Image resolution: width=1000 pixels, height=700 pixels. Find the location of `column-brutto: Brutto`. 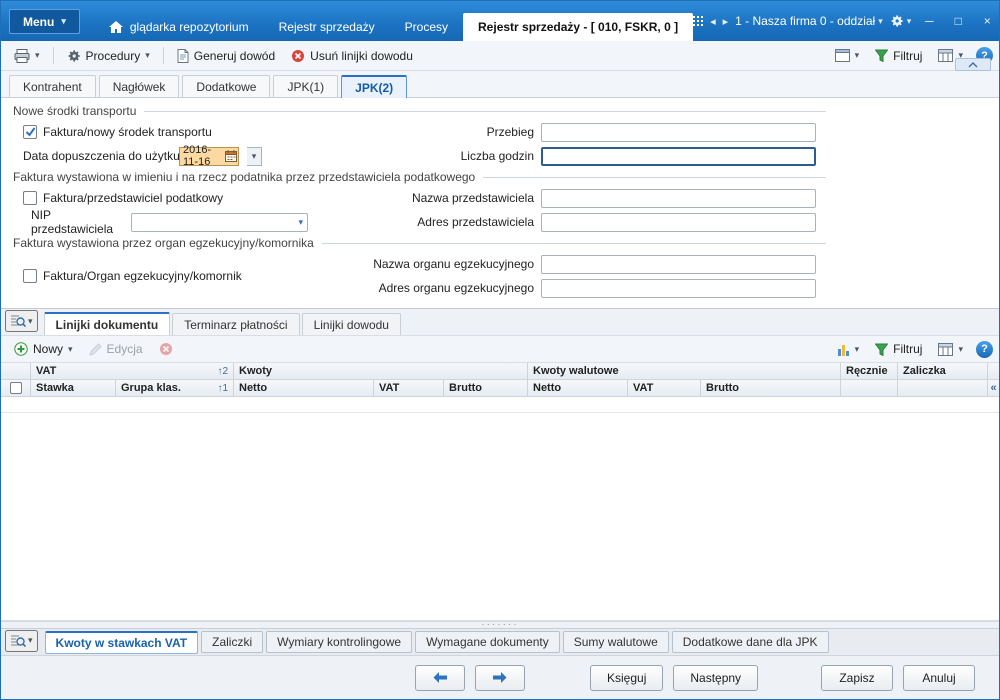

column-brutto: Brutto is located at coordinates (486, 388).